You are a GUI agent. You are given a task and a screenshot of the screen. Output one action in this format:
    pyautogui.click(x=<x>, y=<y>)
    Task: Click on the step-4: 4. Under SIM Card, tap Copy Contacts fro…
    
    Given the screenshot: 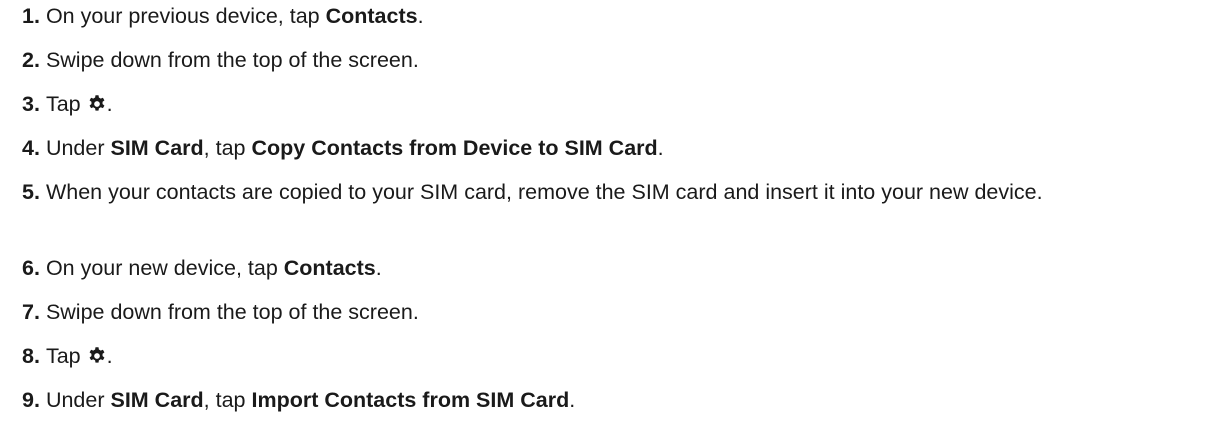 What is the action you would take?
    pyautogui.click(x=608, y=148)
    